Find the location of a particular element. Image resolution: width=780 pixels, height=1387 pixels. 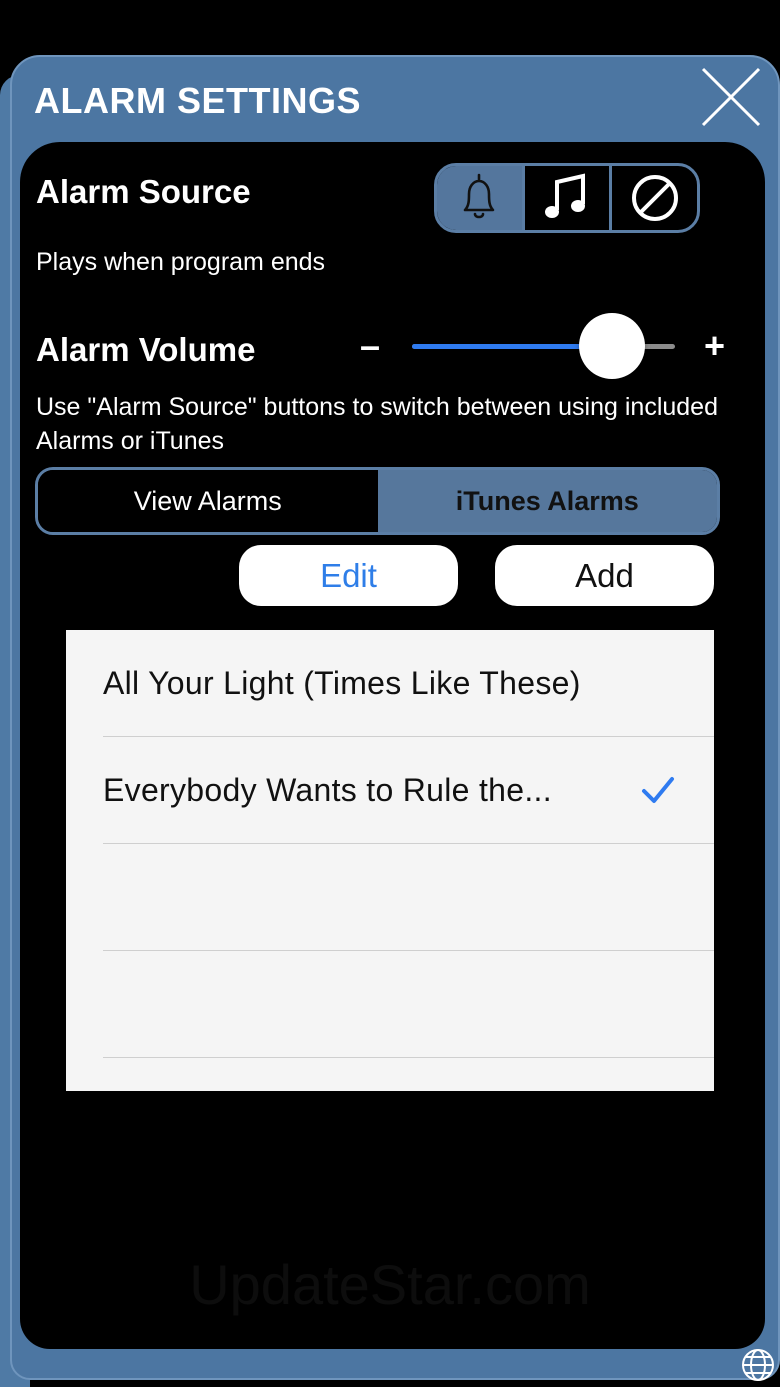

alarm-source-music-button is located at coordinates (565, 198).